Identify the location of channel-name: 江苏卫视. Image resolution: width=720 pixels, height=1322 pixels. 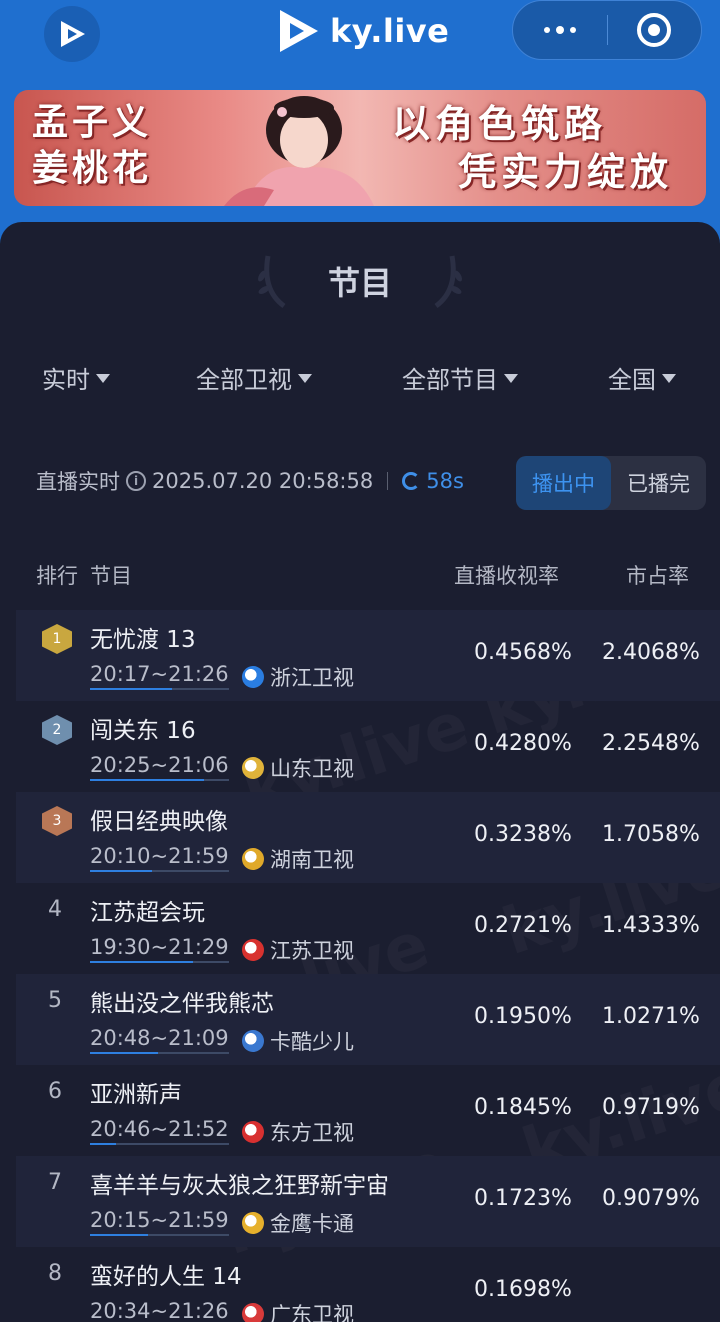
(312, 951).